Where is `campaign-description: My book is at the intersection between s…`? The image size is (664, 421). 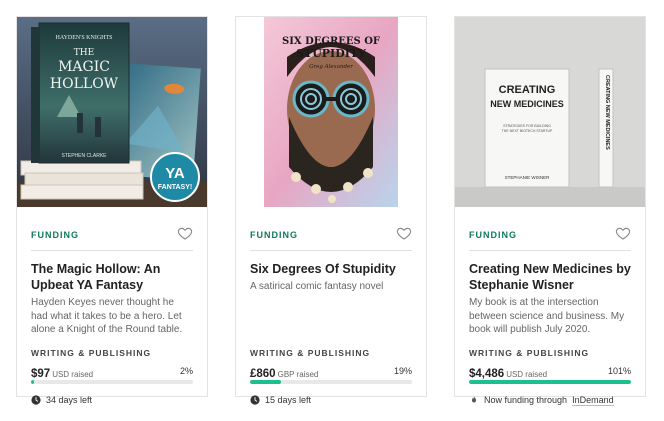 campaign-description: My book is at the intersection between s… is located at coordinates (547, 316).